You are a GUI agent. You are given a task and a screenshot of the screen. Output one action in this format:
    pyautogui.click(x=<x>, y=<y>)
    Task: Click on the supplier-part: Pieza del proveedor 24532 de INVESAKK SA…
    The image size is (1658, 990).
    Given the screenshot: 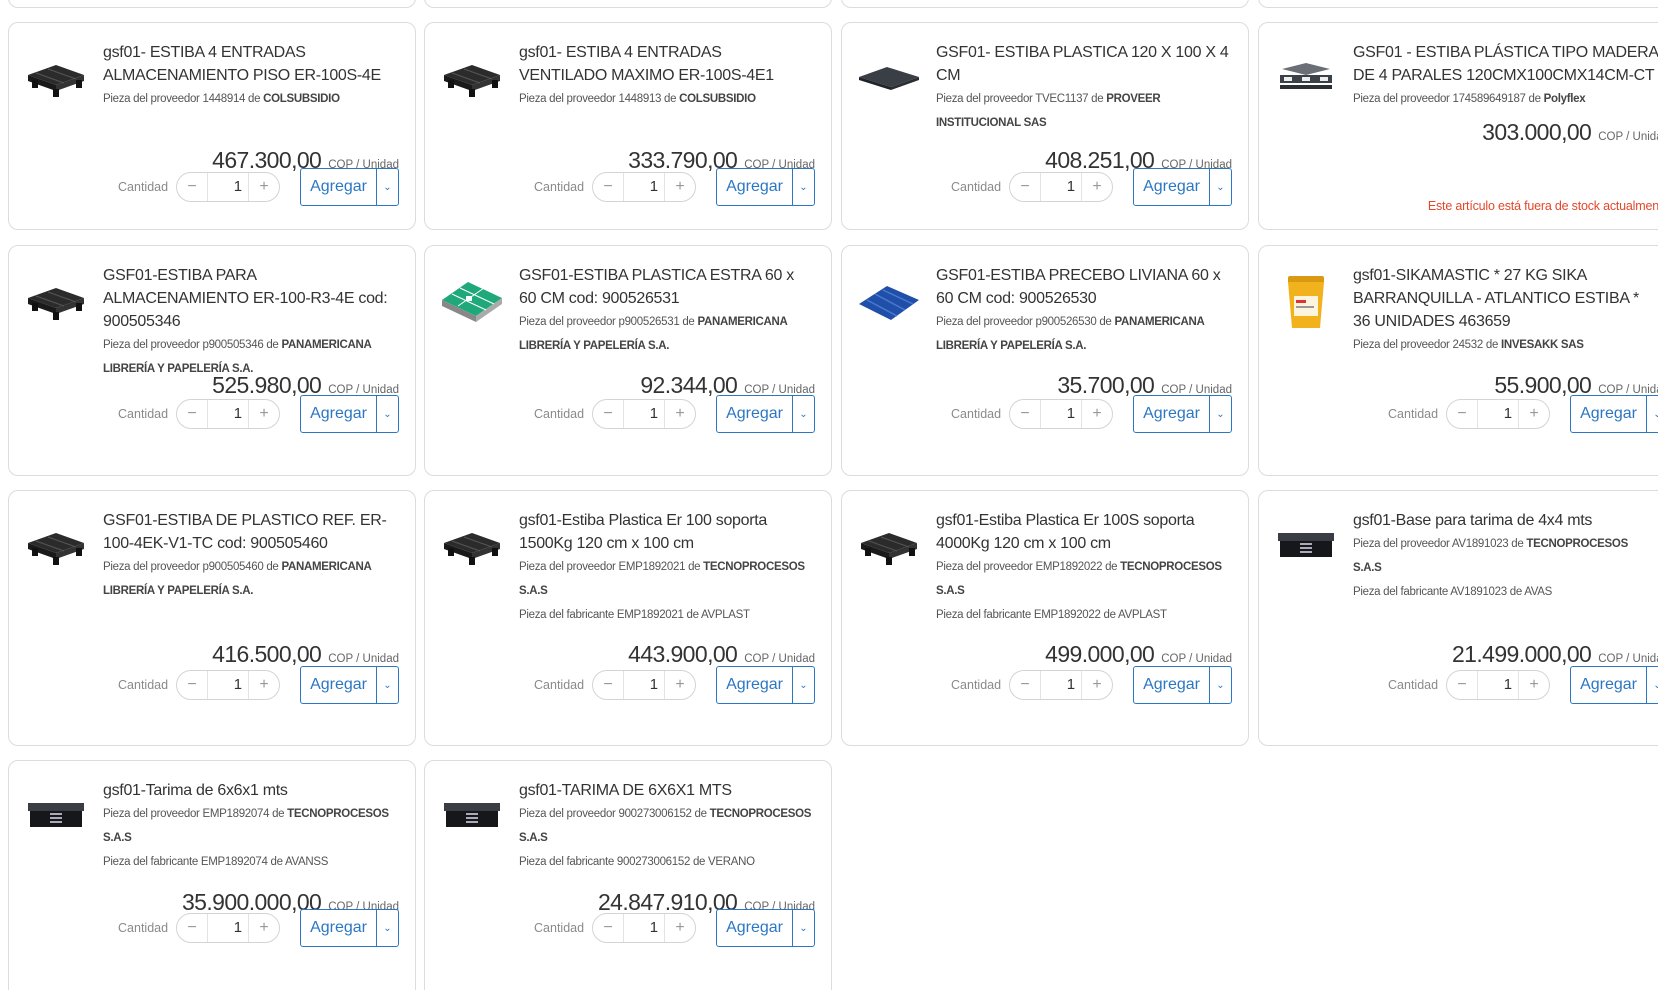 What is the action you would take?
    pyautogui.click(x=1505, y=345)
    